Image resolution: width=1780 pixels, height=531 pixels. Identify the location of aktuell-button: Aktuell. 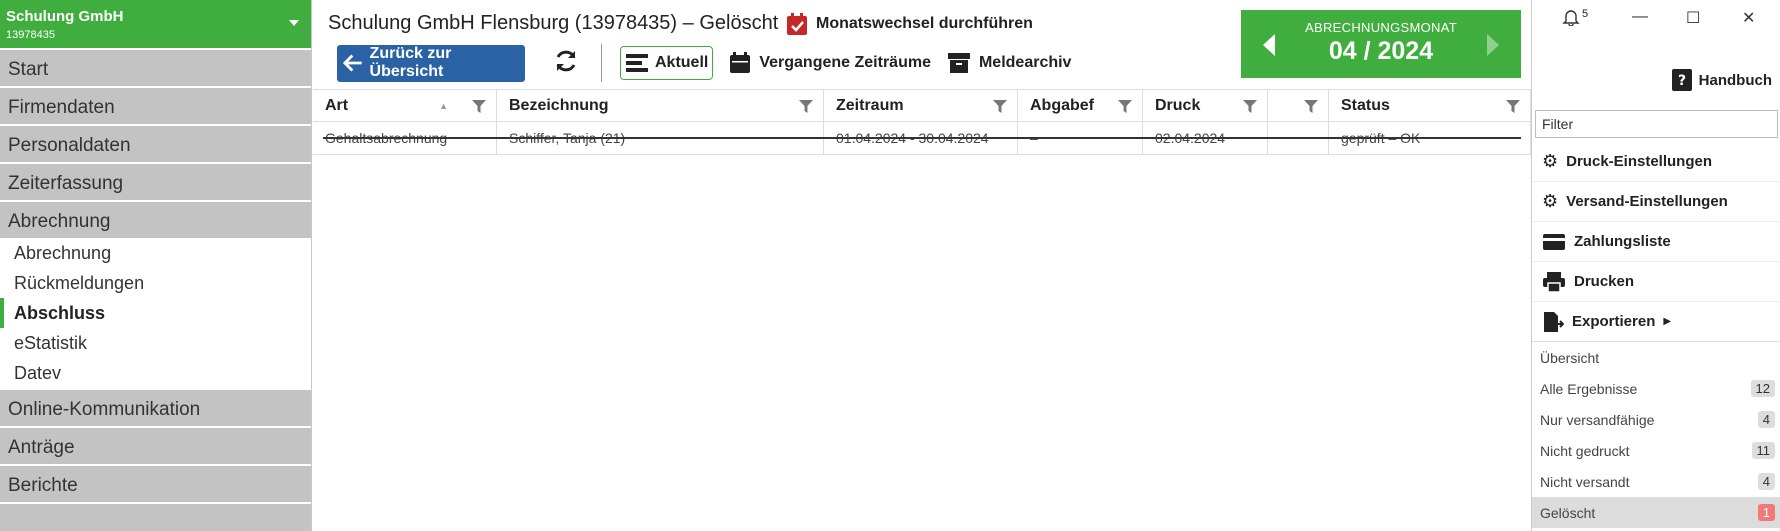
(667, 63).